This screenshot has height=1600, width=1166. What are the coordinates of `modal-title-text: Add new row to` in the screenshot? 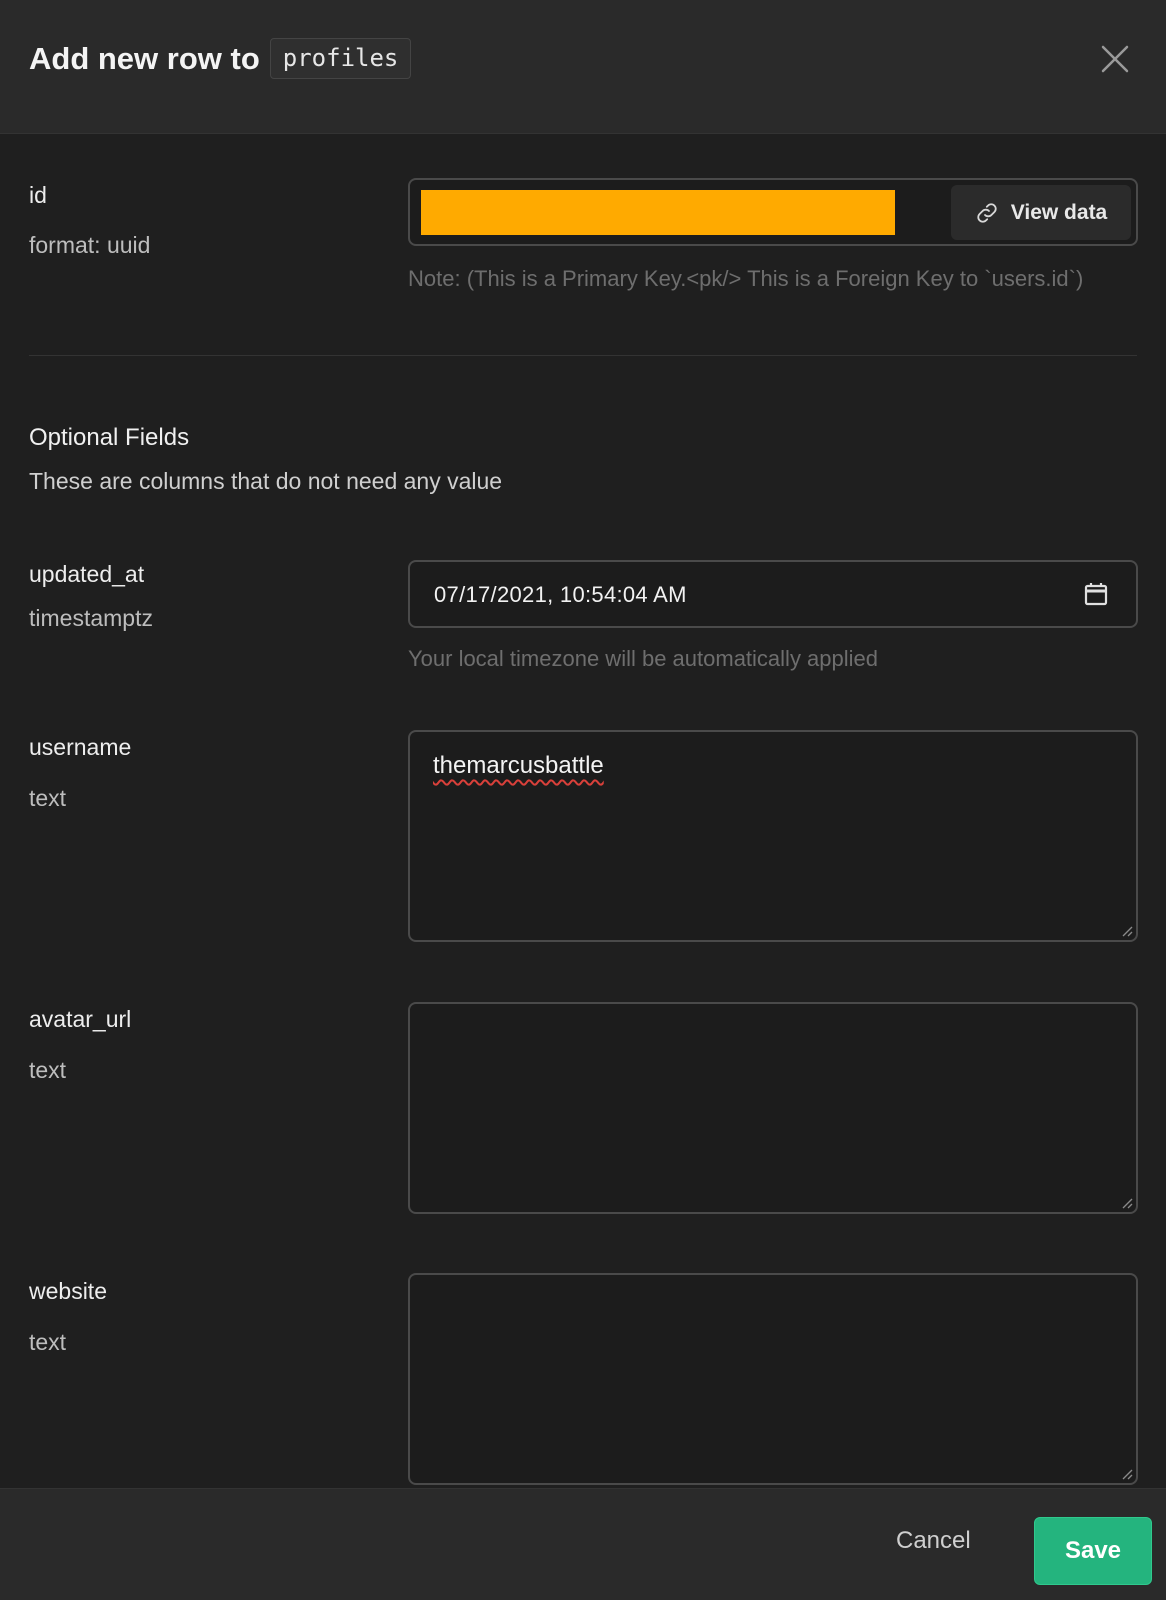 It's located at (144, 58).